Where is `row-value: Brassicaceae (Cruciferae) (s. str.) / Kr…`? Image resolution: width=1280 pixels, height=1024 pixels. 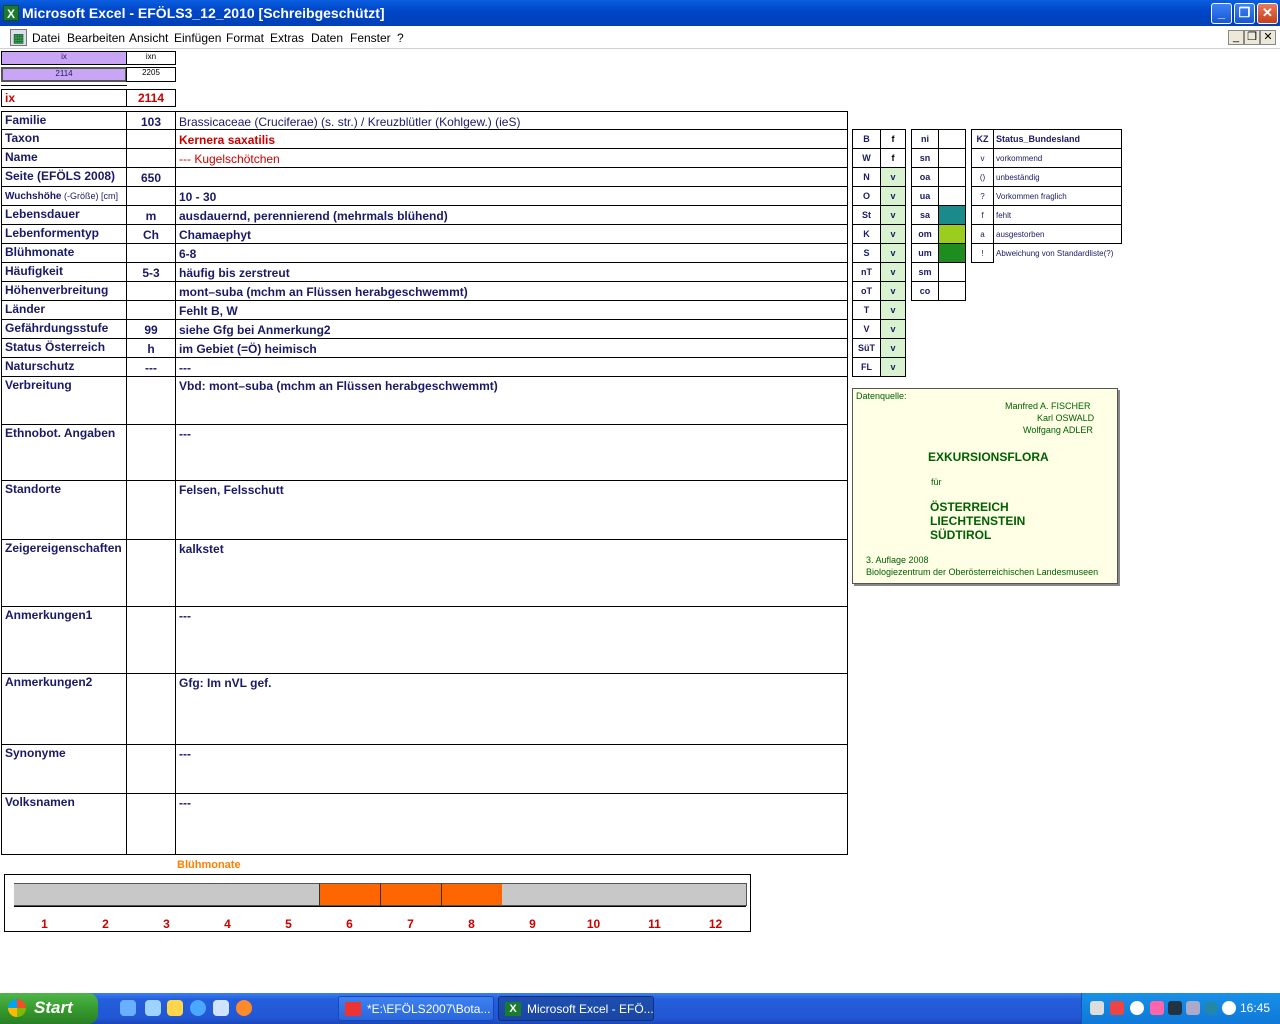 row-value: Brassicaceae (Cruciferae) (s. str.) / Kr… is located at coordinates (511, 120).